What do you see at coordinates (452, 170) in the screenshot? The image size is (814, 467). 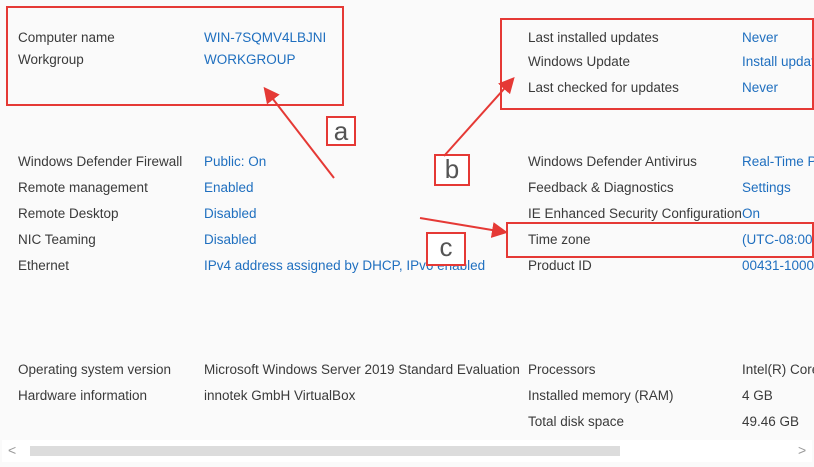 I see `annotation-label-b: b` at bounding box center [452, 170].